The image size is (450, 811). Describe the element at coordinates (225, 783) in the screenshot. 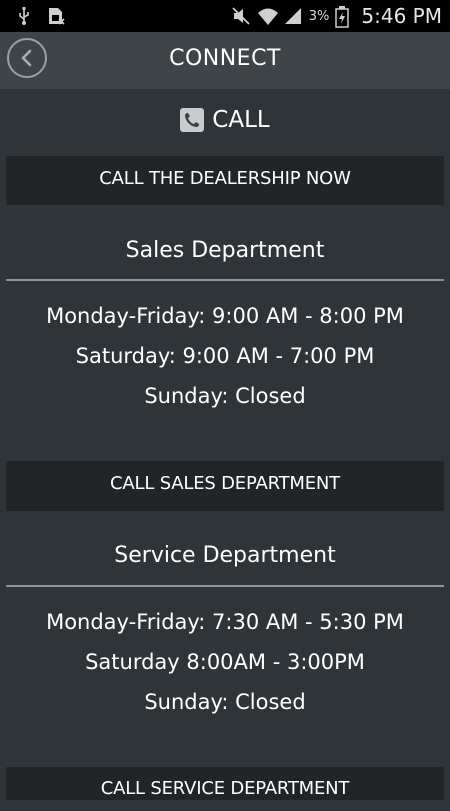

I see `call-service-button: CALL SERVICE DEPARTMENT` at that location.